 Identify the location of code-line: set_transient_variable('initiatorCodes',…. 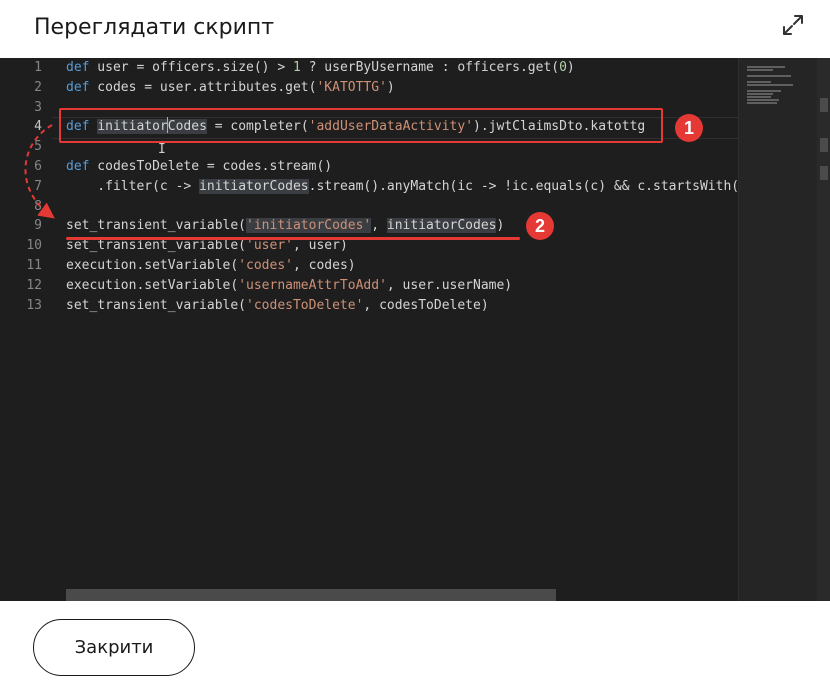
(285, 226).